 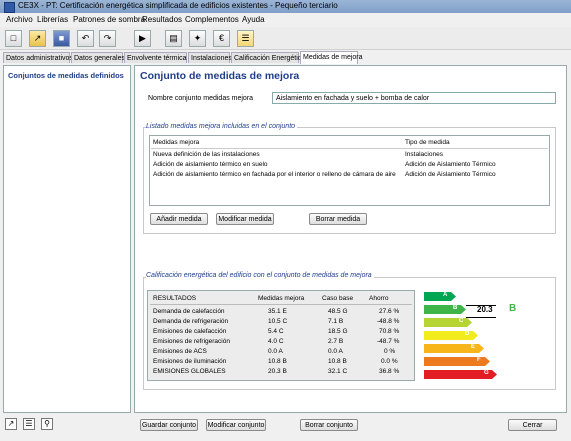 What do you see at coordinates (285, 38) in the screenshot?
I see `toolbar: □ ↗ ■ ↶ ↷ ▶ ▤ ✦ € ☰` at bounding box center [285, 38].